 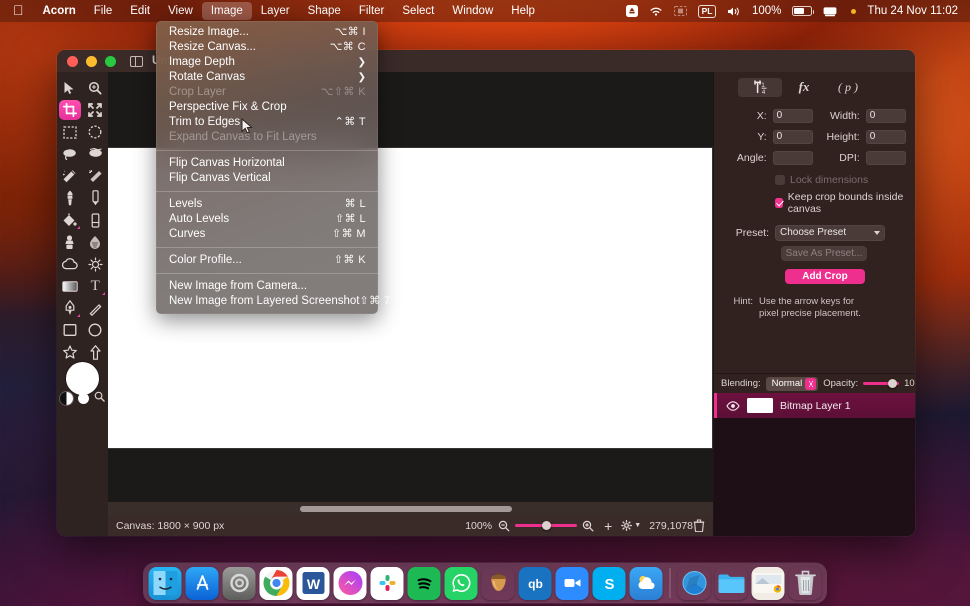 What do you see at coordinates (273, 301) in the screenshot?
I see `menu-item-new-image-from-layered-screenshot: New Image from Layered Screenshot ⇧⌘ 7` at bounding box center [273, 301].